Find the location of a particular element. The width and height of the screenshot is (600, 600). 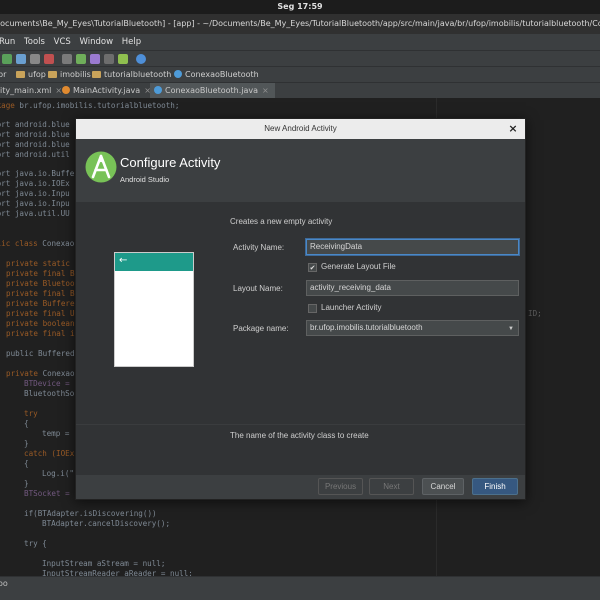

breadcrumb-br: br is located at coordinates (3, 74).